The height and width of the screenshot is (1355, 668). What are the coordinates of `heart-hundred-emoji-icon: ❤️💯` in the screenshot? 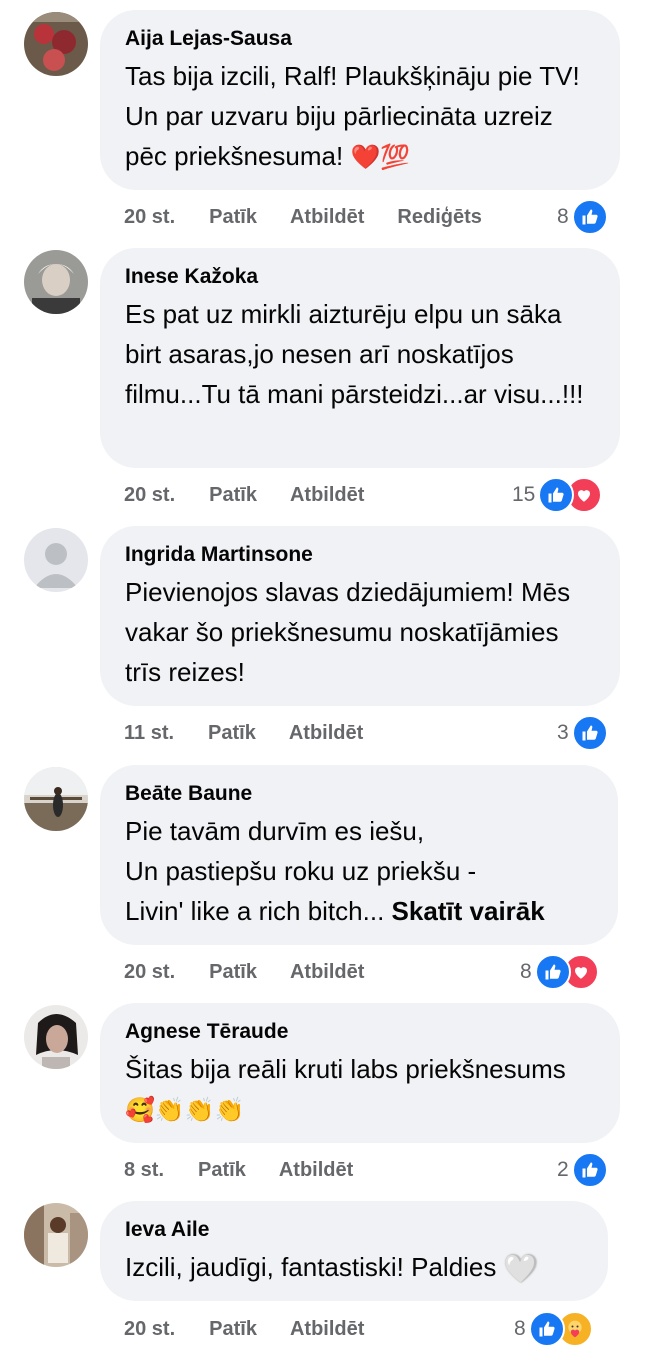 It's located at (380, 157).